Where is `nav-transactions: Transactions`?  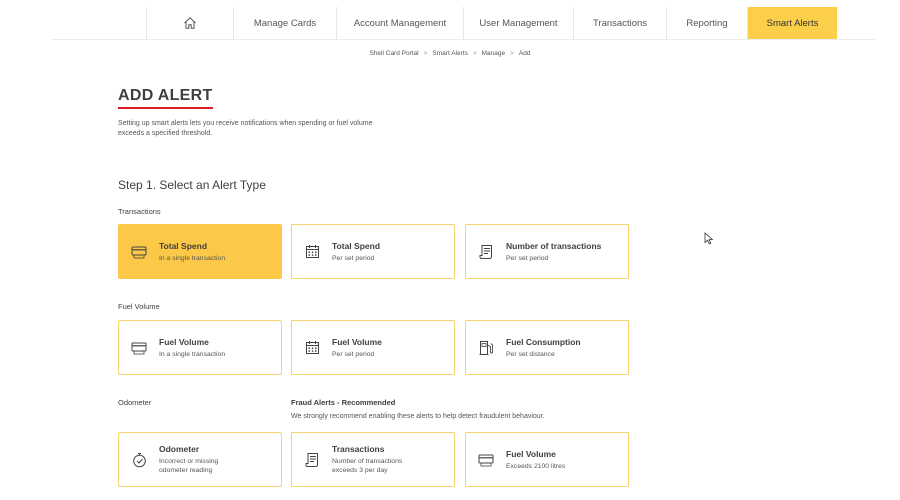 nav-transactions: Transactions is located at coordinates (620, 23).